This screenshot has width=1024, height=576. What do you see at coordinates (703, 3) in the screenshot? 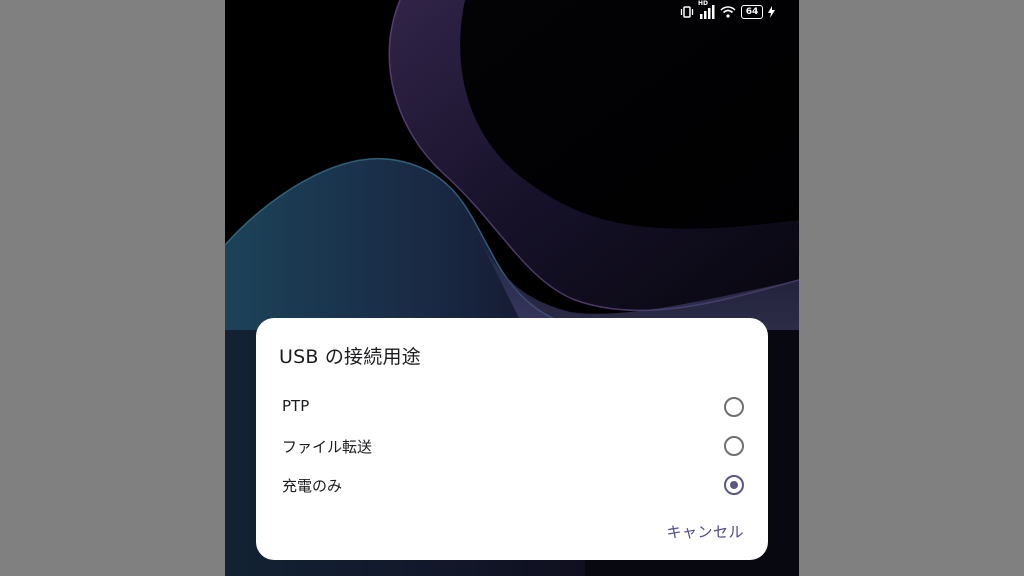
I see `network-type-label: HD` at bounding box center [703, 3].